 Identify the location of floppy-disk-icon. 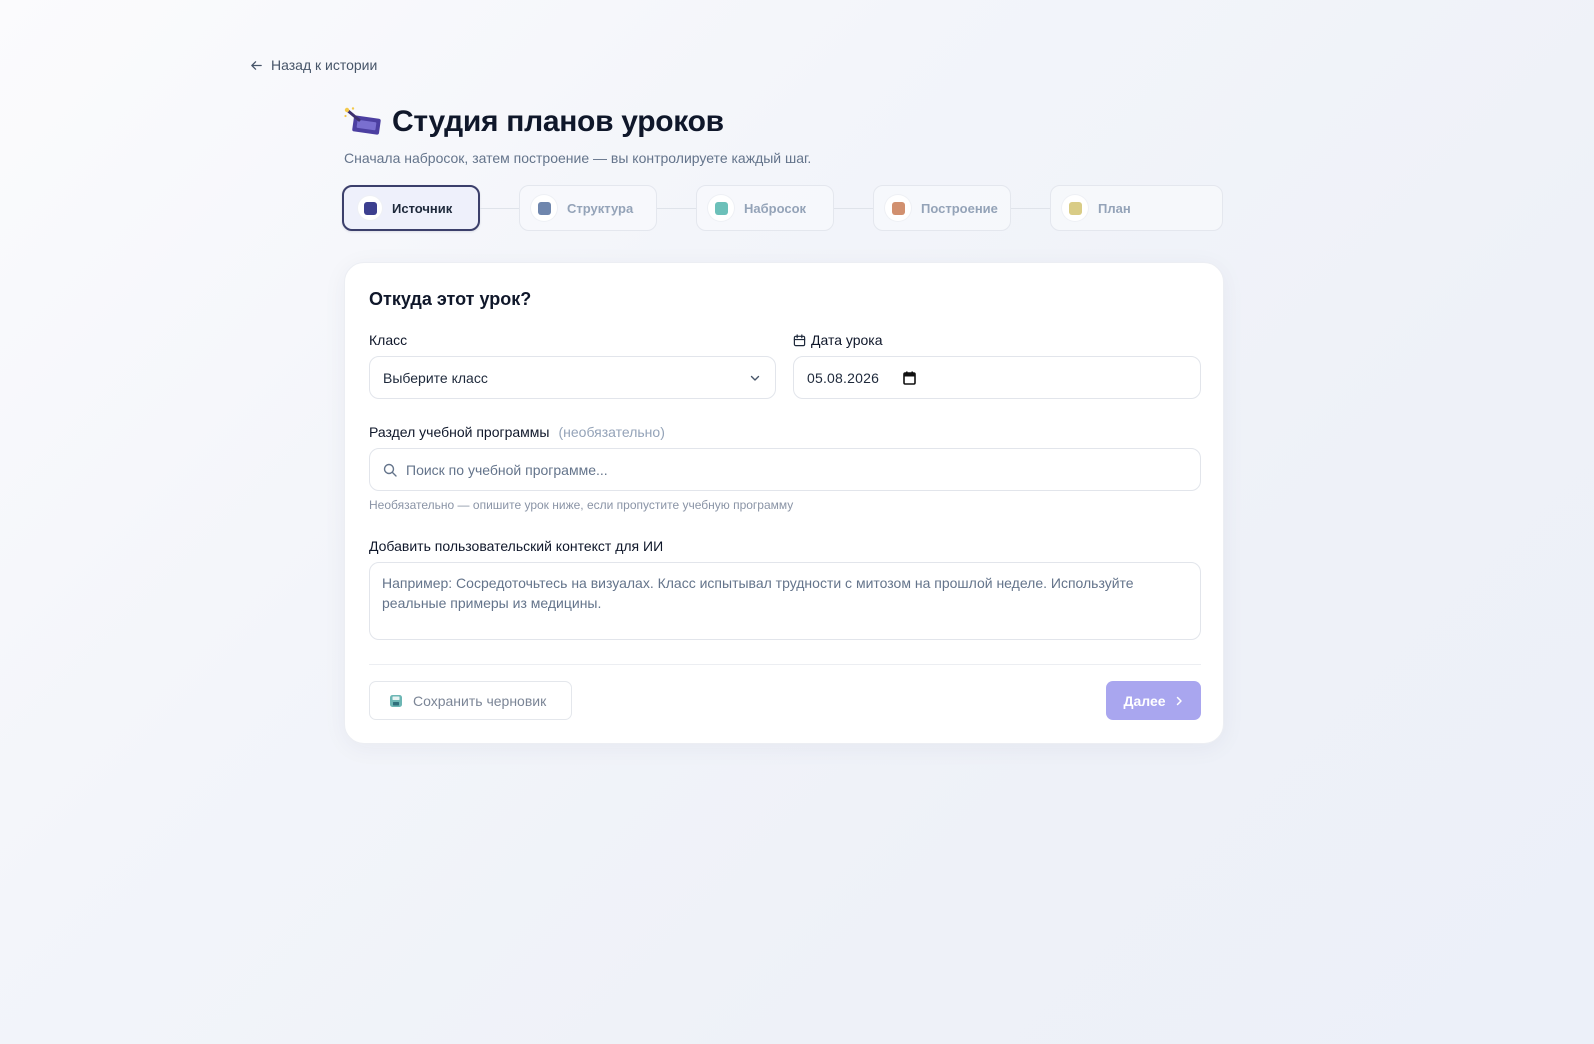
(396, 700).